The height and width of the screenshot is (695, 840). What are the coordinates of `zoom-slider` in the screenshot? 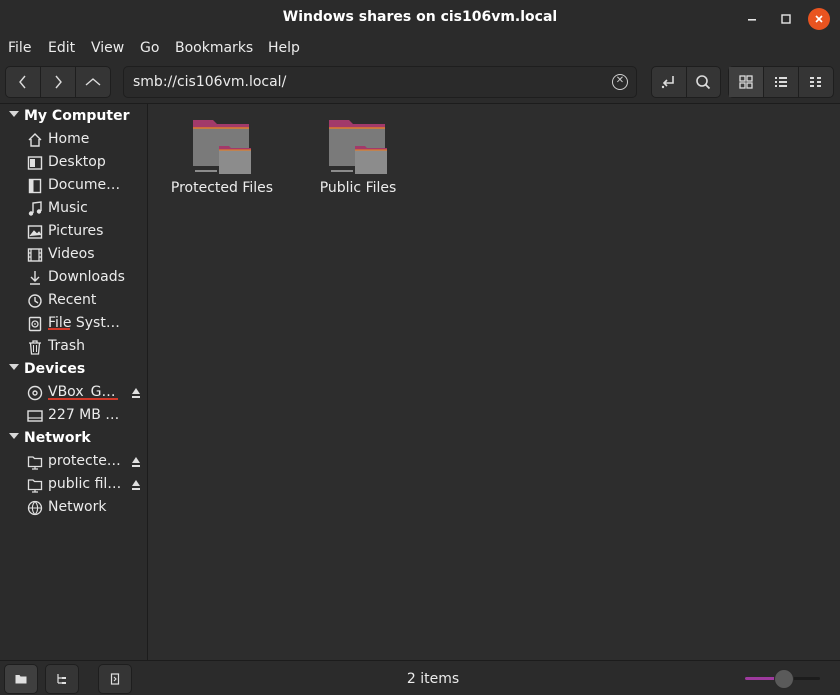 It's located at (782, 679).